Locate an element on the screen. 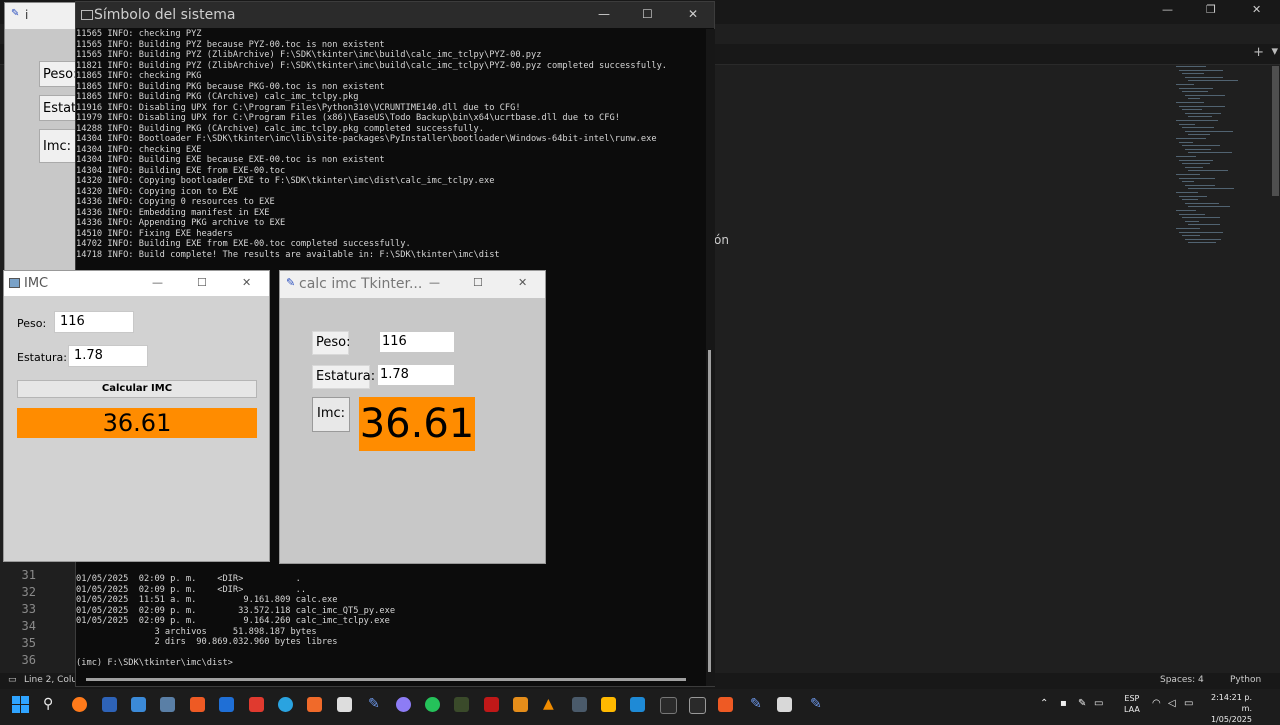  calc-title-bar: ✎ calc imc Tkinter... — ☐ ✕ is located at coordinates (412, 284).